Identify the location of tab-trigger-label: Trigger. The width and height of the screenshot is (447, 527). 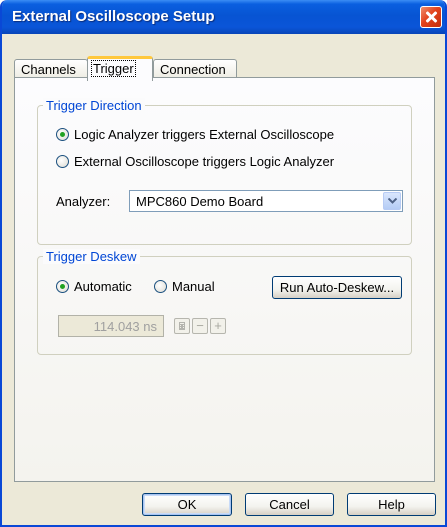
(113, 68).